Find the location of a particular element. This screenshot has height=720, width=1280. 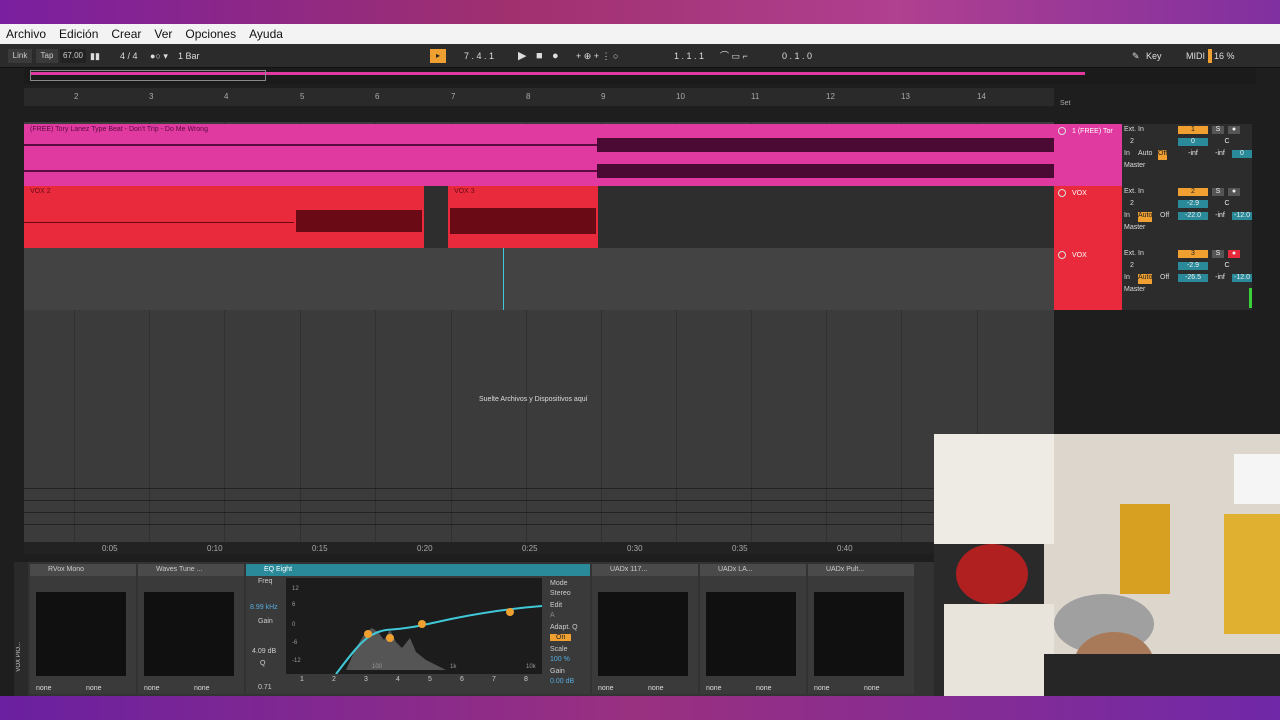

key-map-button: Key is located at coordinates (1154, 56).